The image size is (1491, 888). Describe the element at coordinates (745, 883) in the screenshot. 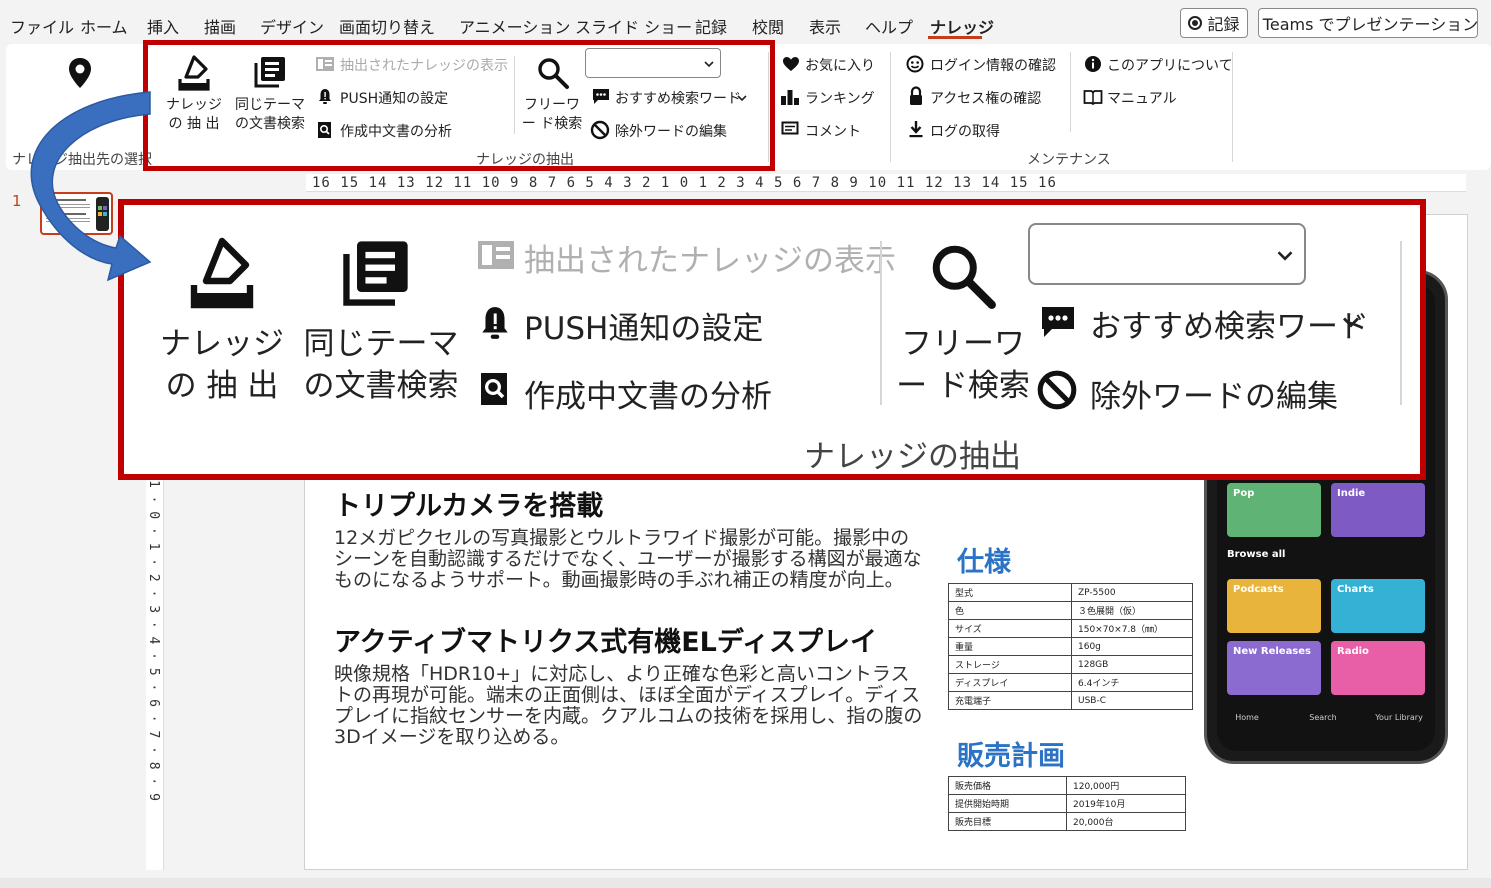

I see `status-bar` at that location.